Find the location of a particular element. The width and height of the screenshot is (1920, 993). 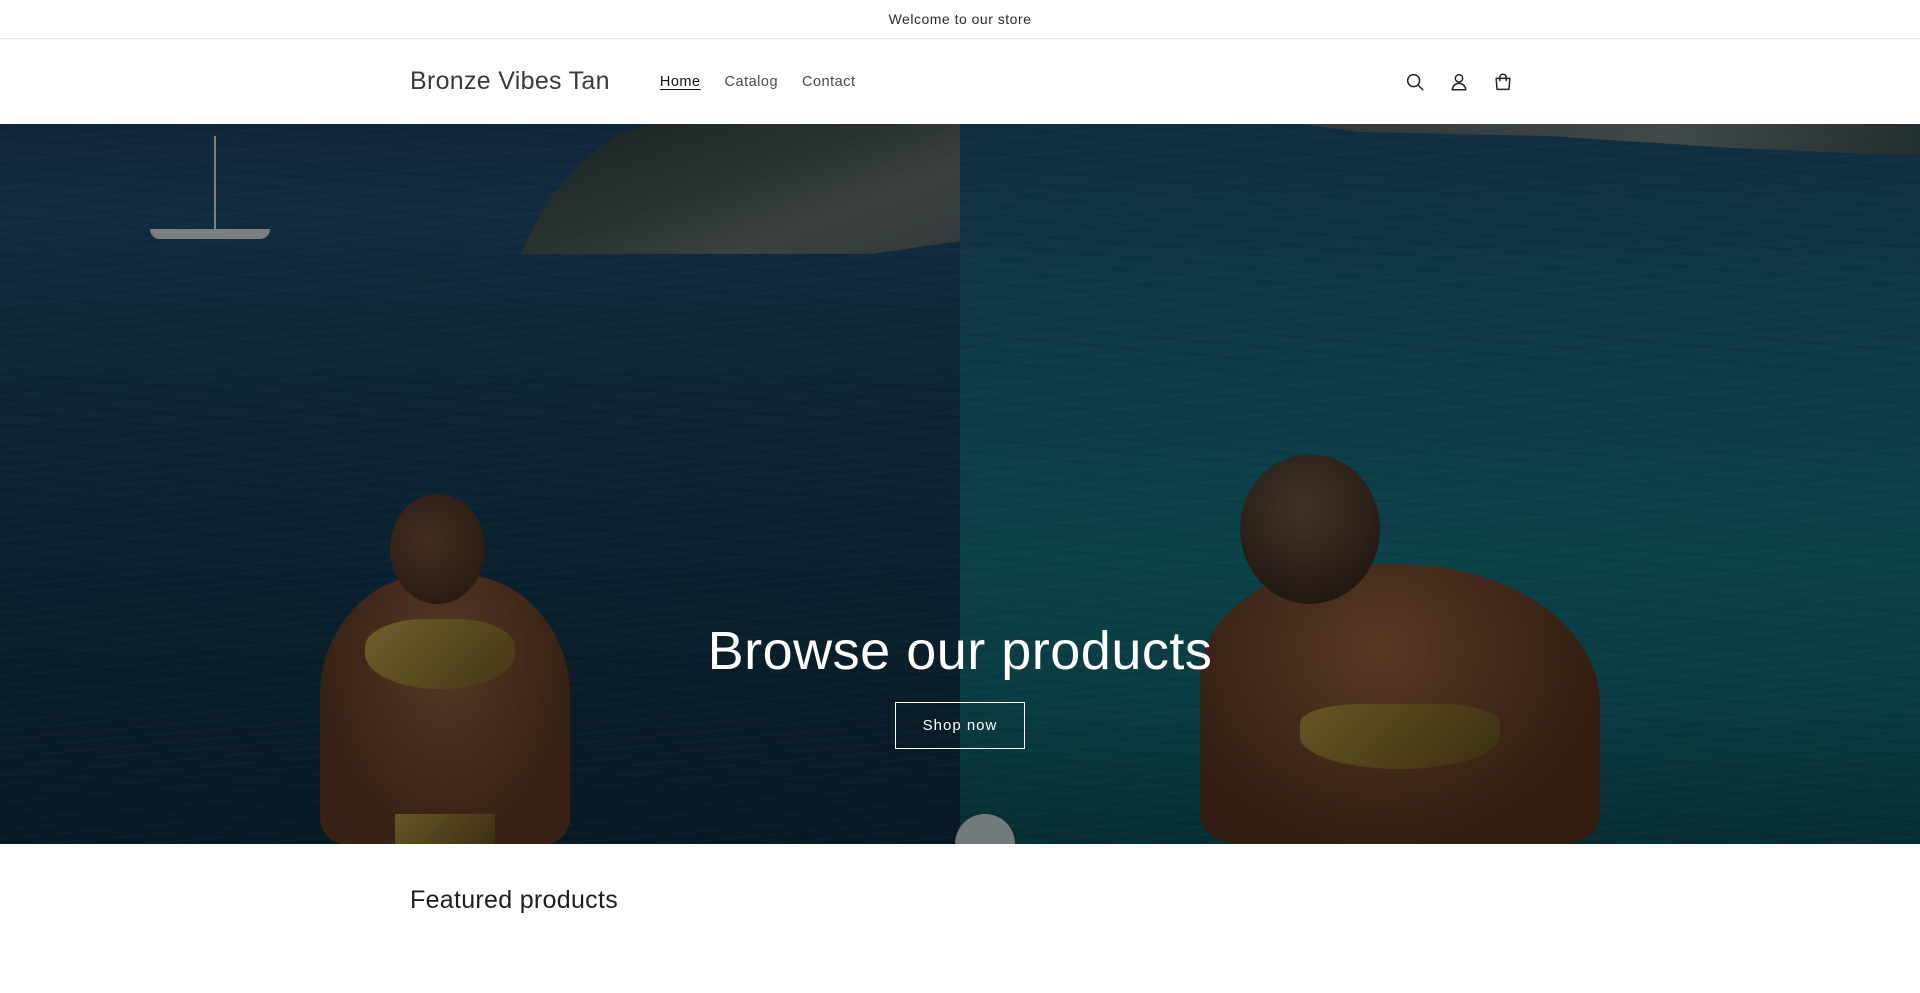

search-icon is located at coordinates (1415, 82).